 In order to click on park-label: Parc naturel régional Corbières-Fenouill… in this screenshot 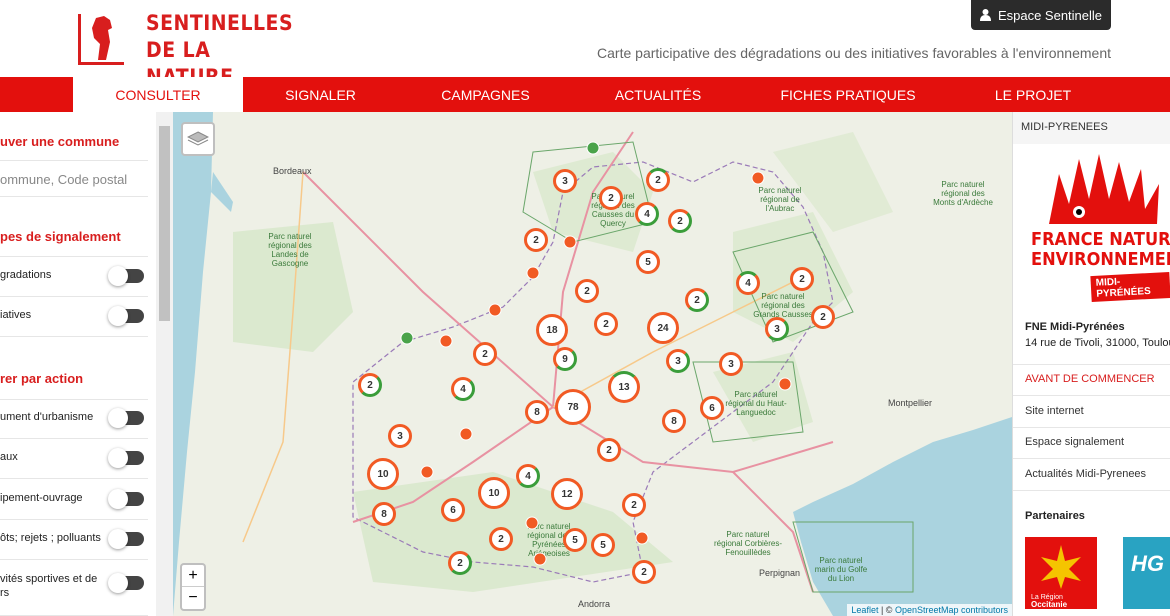, I will do `click(748, 543)`.